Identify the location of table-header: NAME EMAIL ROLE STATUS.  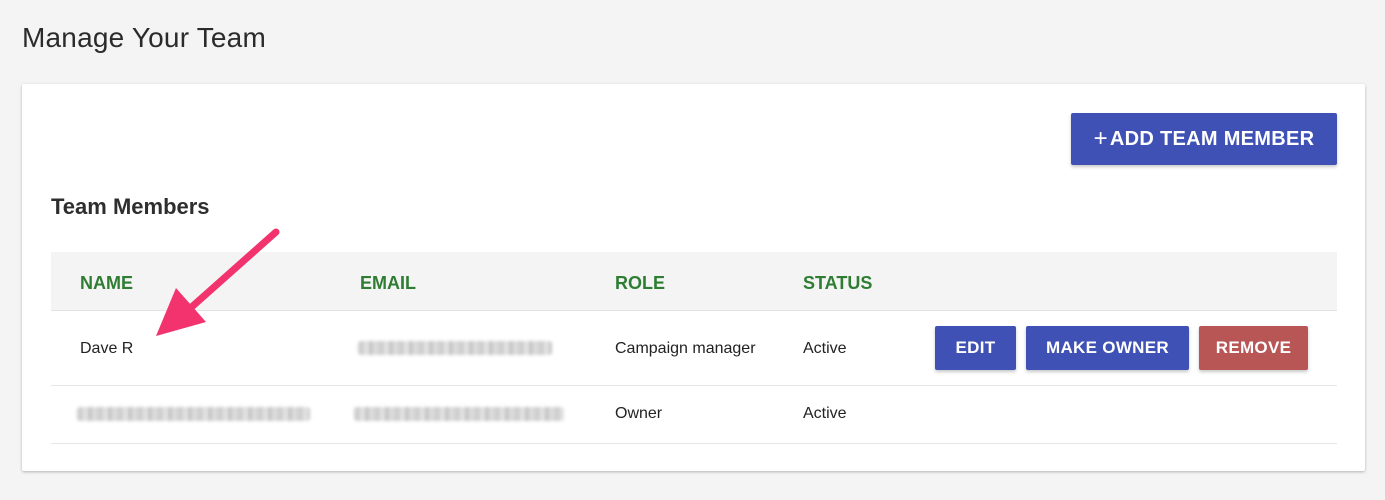
(694, 281).